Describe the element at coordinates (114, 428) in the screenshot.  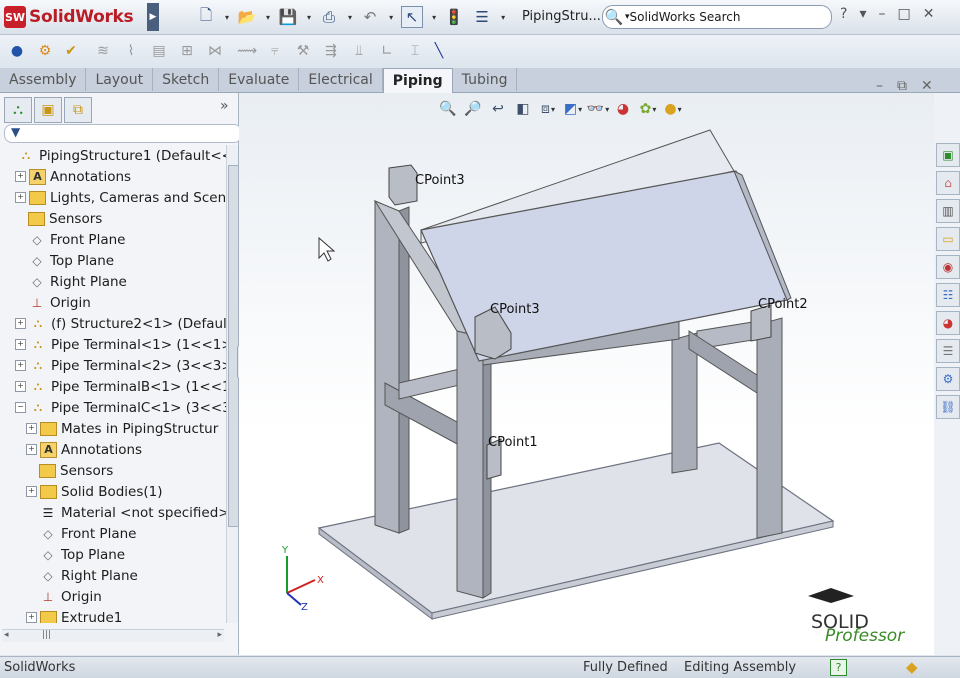
I see `tree-item: + Mates in PipingStructur` at that location.